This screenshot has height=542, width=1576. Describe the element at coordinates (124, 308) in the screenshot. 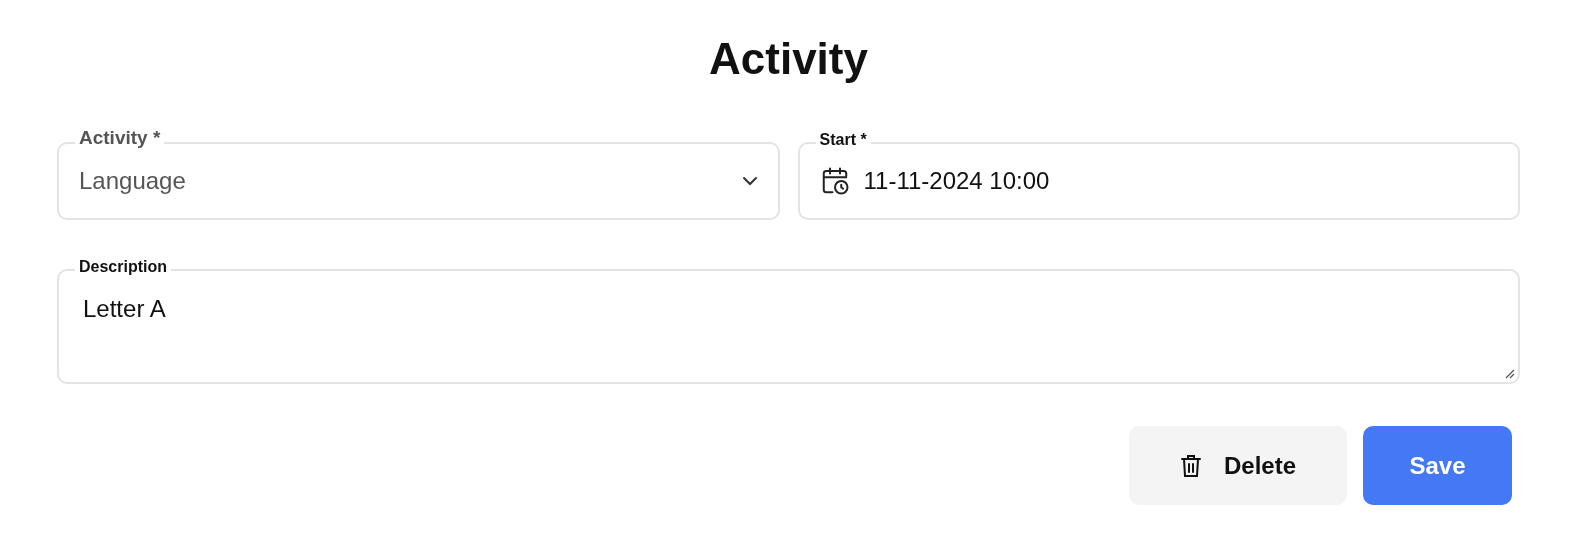

I see `field-value: Letter A` at that location.